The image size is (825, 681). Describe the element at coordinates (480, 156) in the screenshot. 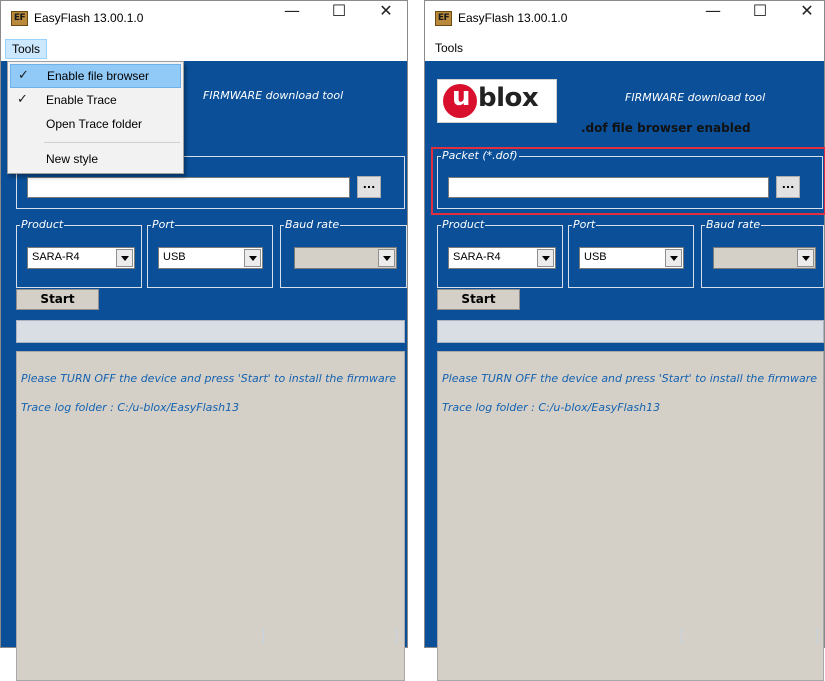

I see `packet-label: Packet (*.dof)` at that location.